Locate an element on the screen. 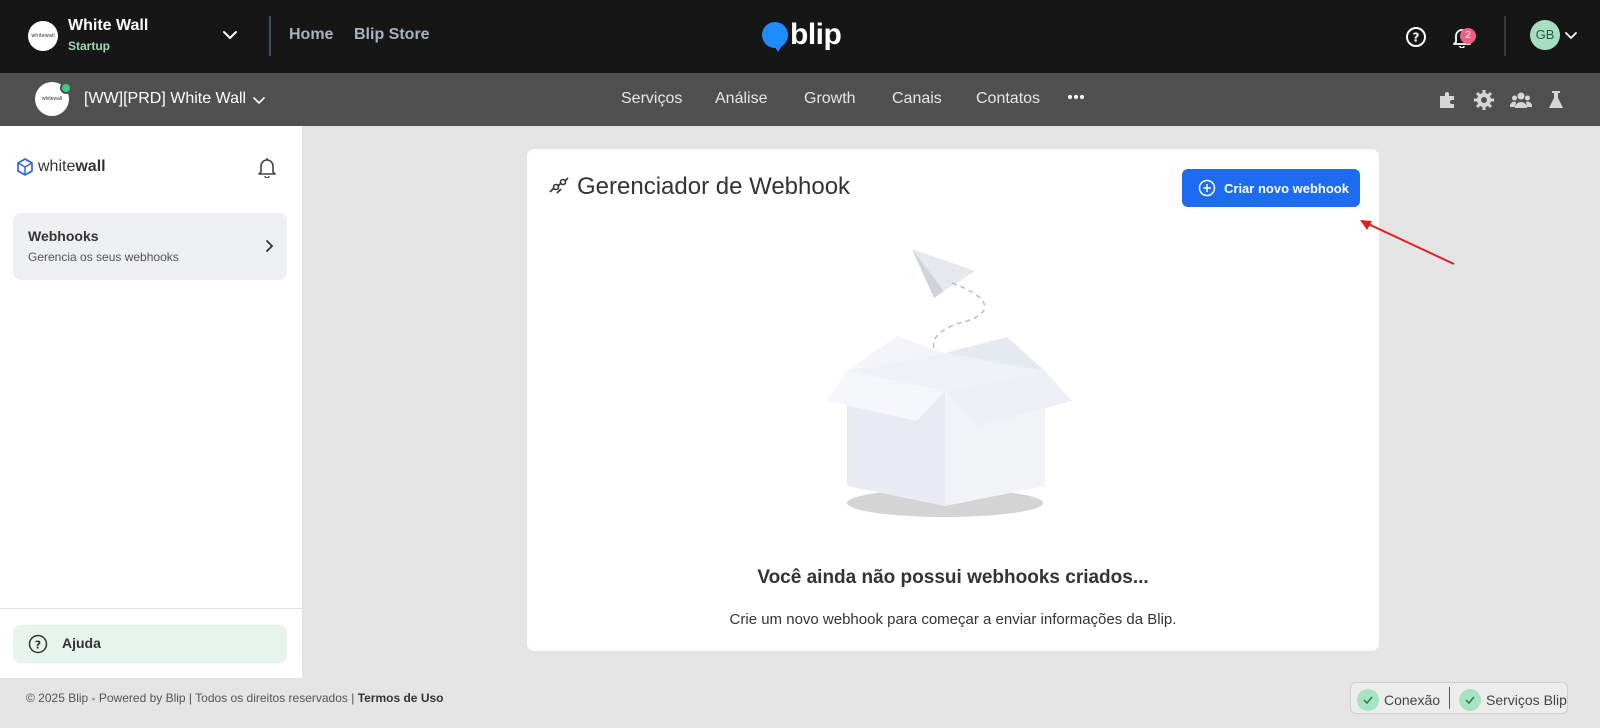 This screenshot has height=728, width=1600. status-connection-label: Conexão is located at coordinates (1412, 700).